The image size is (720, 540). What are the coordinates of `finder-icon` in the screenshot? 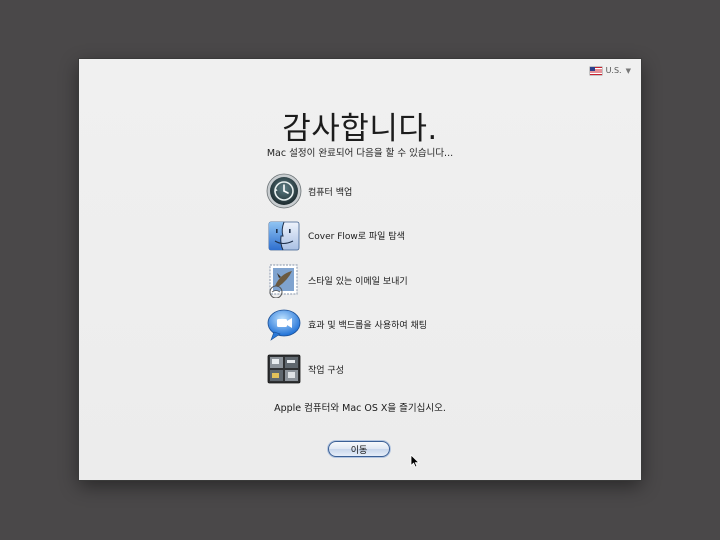 It's located at (284, 236).